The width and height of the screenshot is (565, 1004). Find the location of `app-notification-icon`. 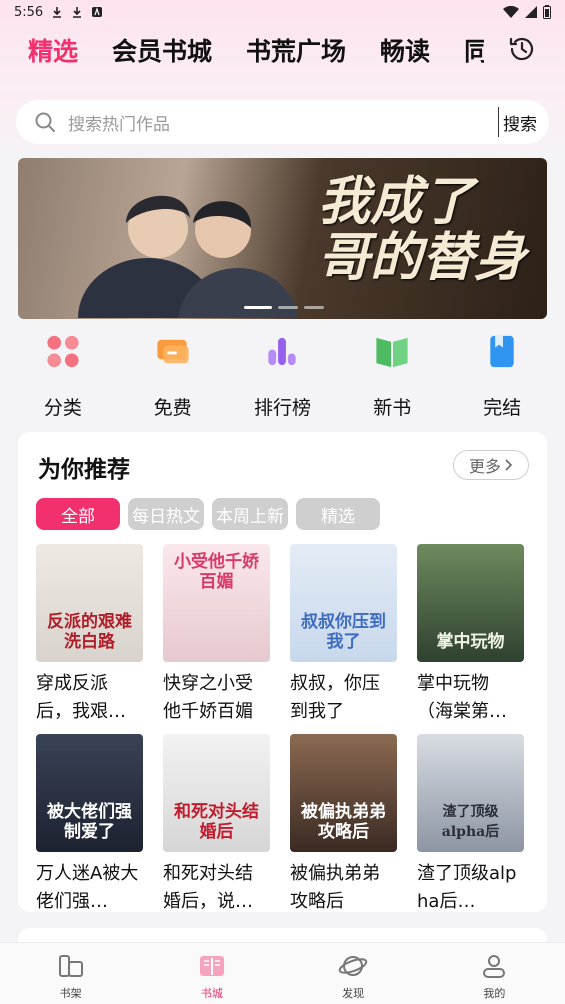

app-notification-icon is located at coordinates (97, 12).